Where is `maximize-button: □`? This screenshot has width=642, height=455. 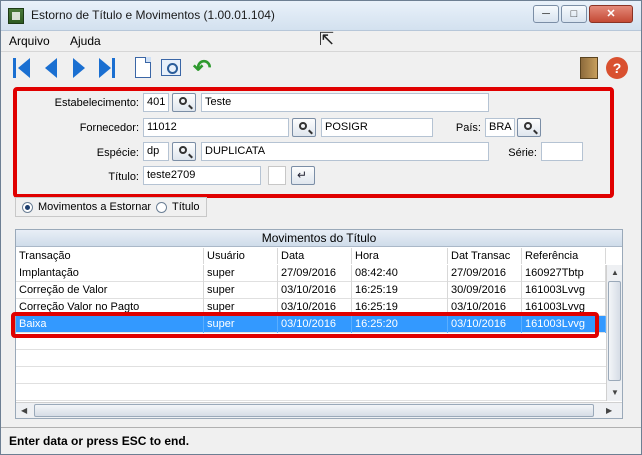
maximize-button: □ is located at coordinates (574, 14).